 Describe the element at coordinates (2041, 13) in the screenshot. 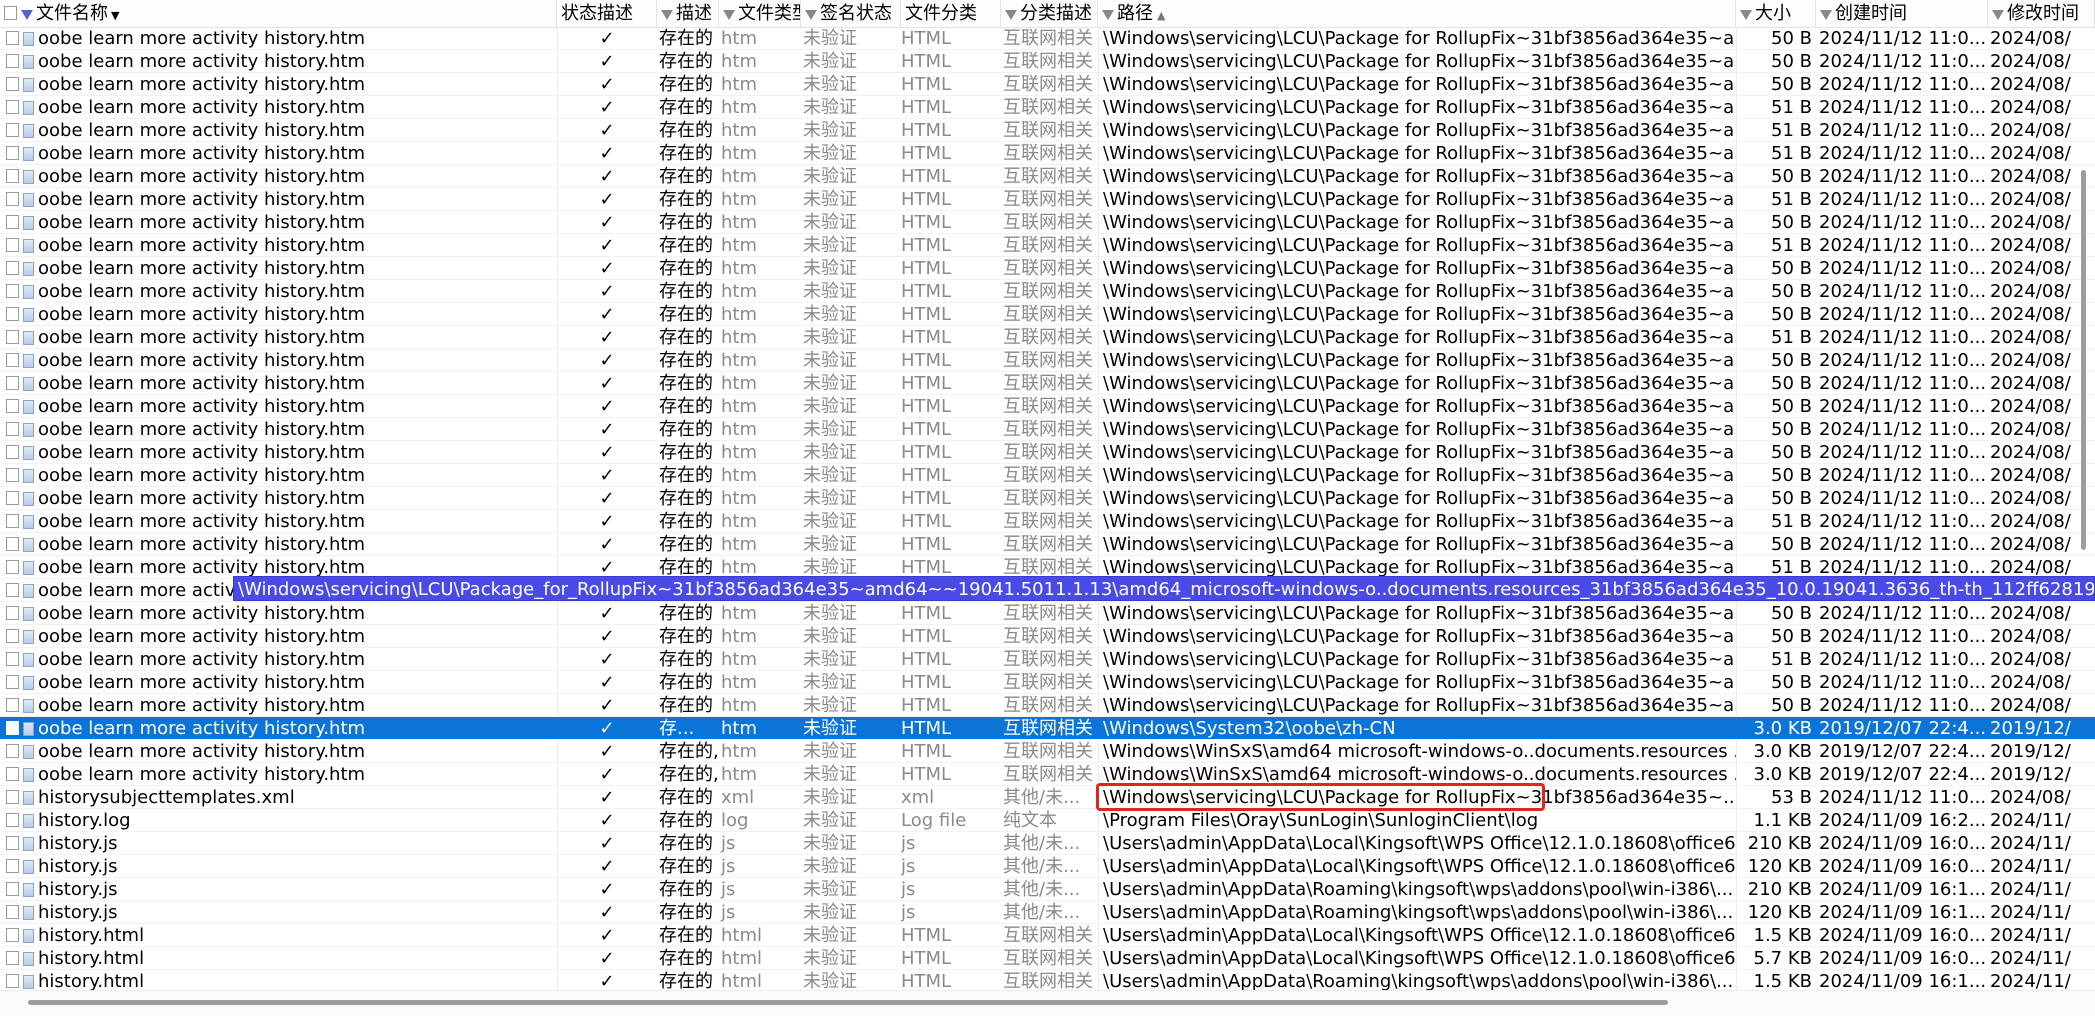

I see `column-header-modified: 修改时间` at that location.